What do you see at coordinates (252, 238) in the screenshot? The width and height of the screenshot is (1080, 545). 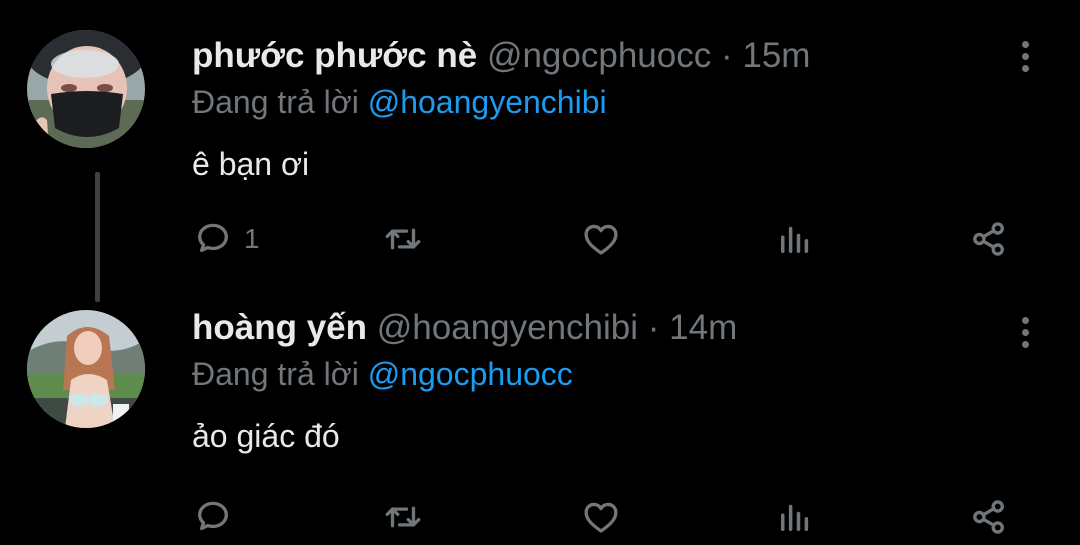 I see `reply-count: 1` at bounding box center [252, 238].